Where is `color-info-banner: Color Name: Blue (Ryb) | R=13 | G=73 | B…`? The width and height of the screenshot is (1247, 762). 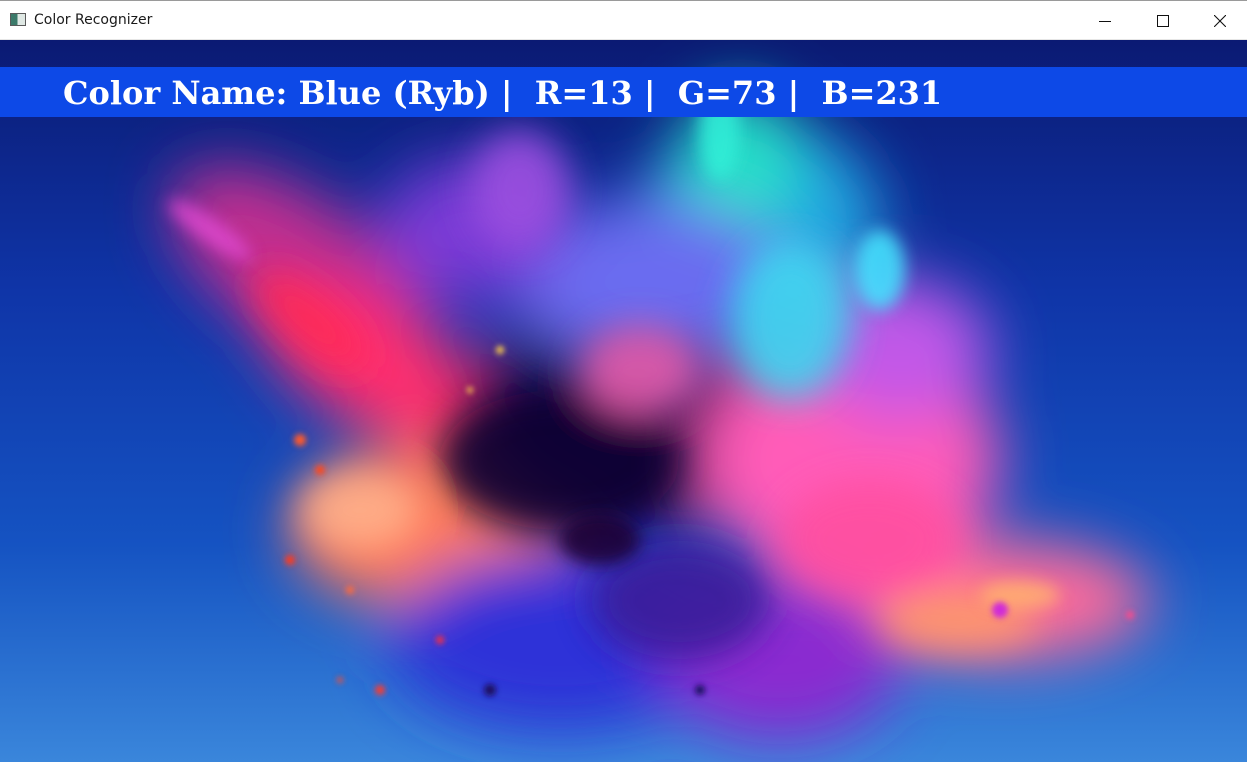
color-info-banner: Color Name: Blue (Ryb) | R=13 | G=73 | B… is located at coordinates (623, 92).